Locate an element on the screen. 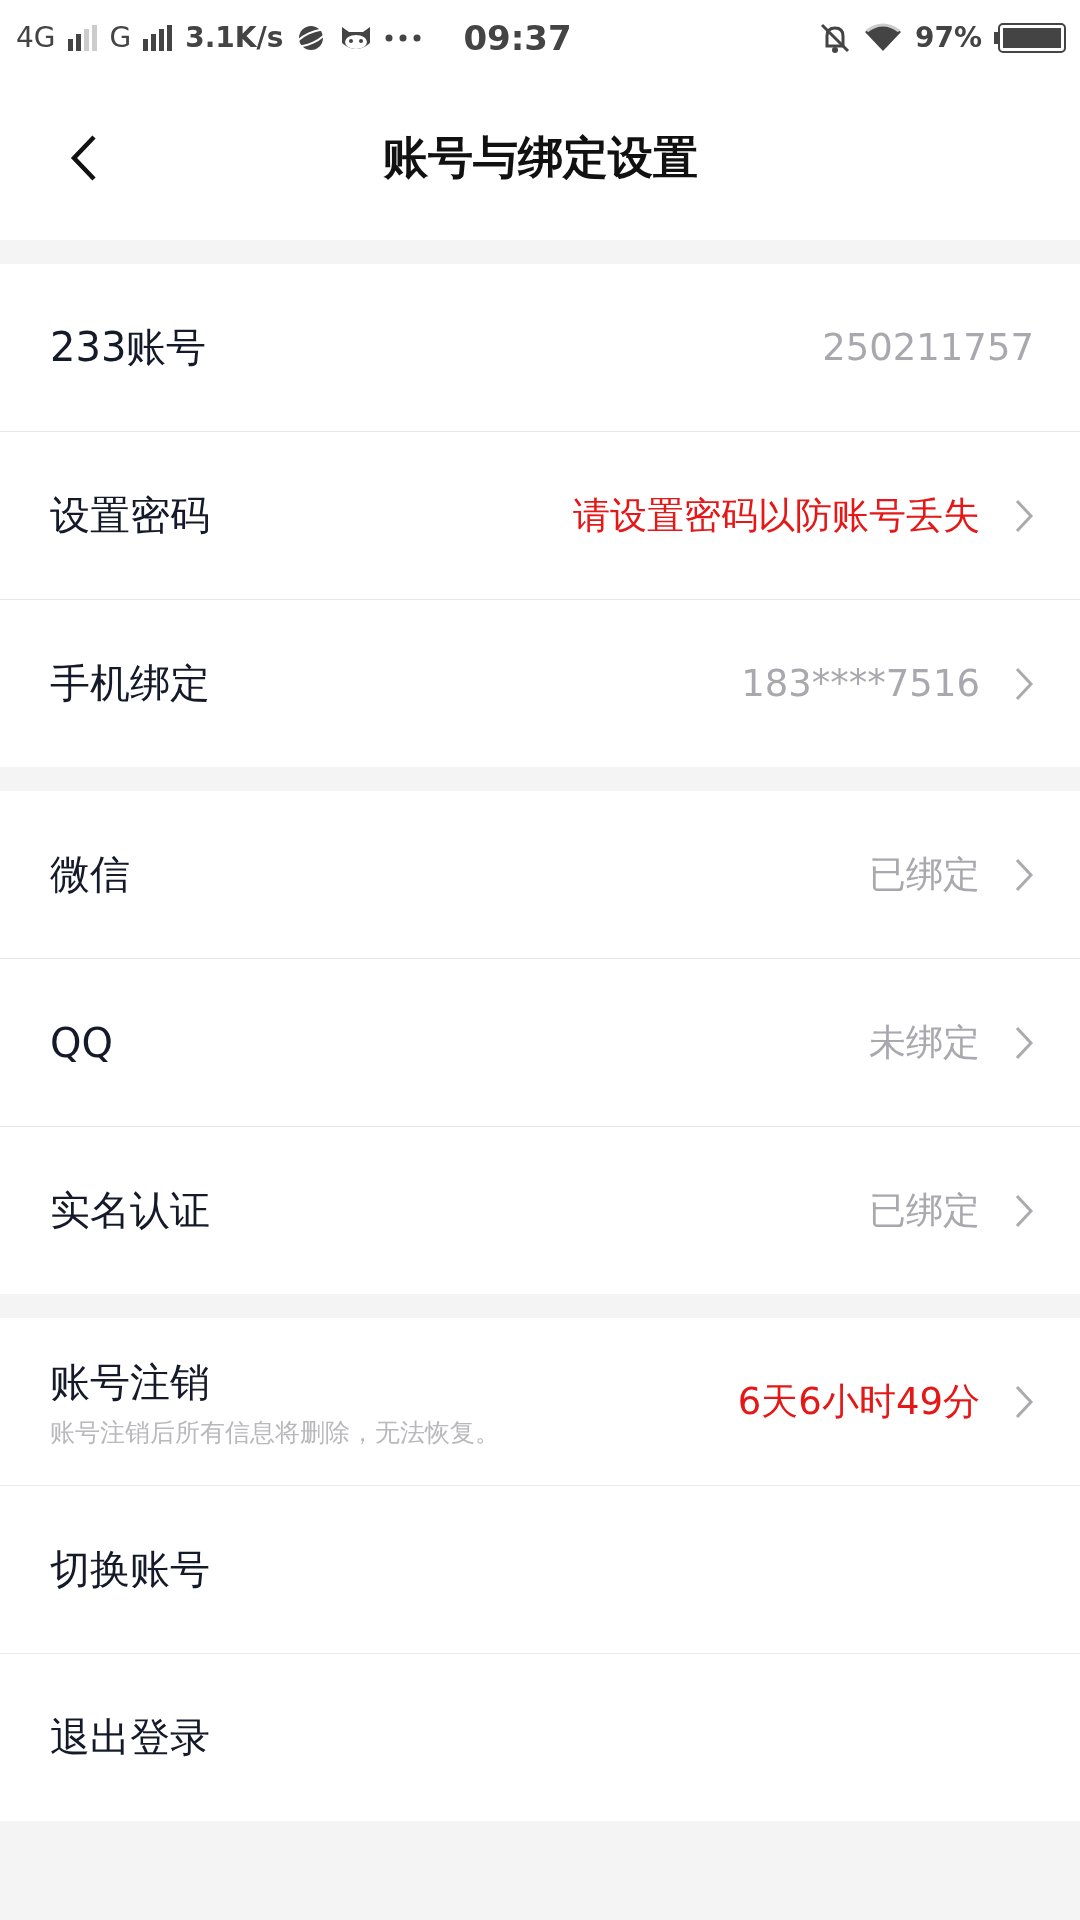 This screenshot has width=1080, height=1920. settings-row: 账号注销 账号注销后所有信息将删除，无法恢复。 6天6小时49分 is located at coordinates (540, 1402).